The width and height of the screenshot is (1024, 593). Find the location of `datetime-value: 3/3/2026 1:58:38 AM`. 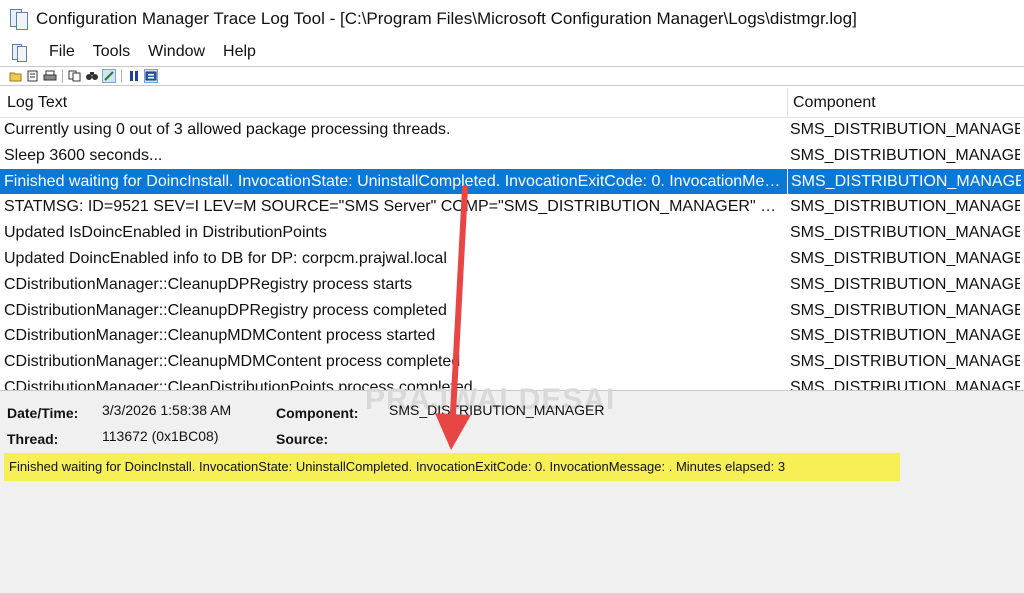

datetime-value: 3/3/2026 1:58:38 AM is located at coordinates (167, 410).